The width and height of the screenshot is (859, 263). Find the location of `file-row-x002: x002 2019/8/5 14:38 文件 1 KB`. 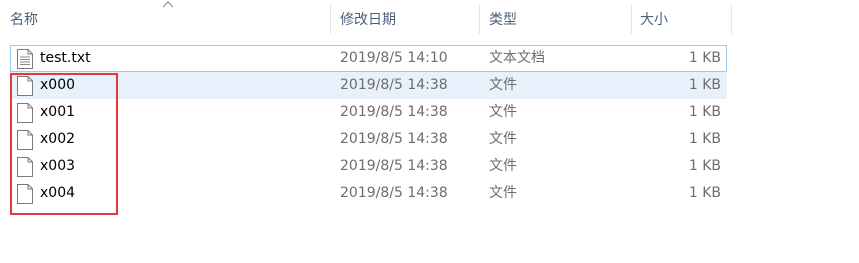

file-row-x002: x002 2019/8/5 14:38 文件 1 KB is located at coordinates (368, 139).